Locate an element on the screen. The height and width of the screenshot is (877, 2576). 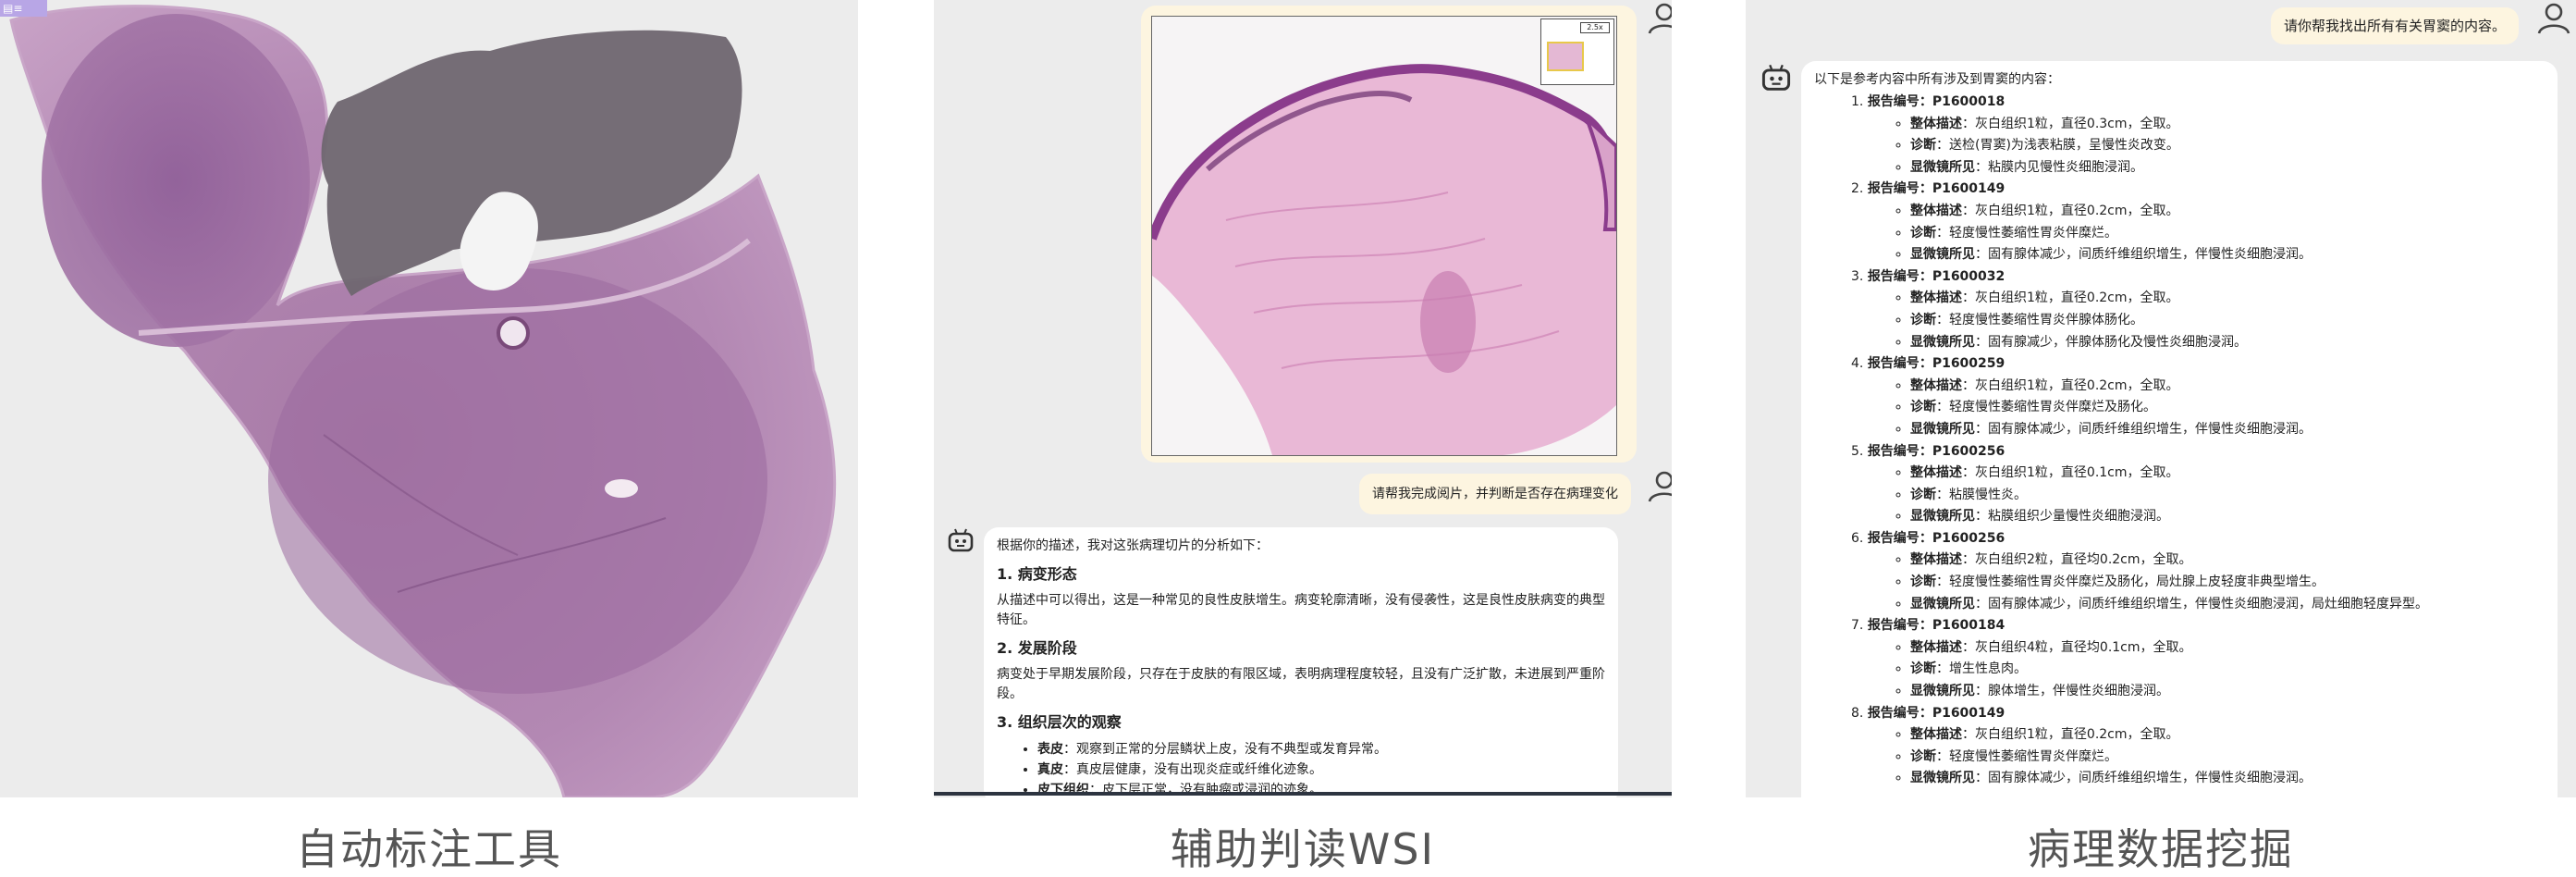
field-gross: 整体描述：灰白组织4粒，直径均0.1cm，全取。 is located at coordinates (2227, 648).